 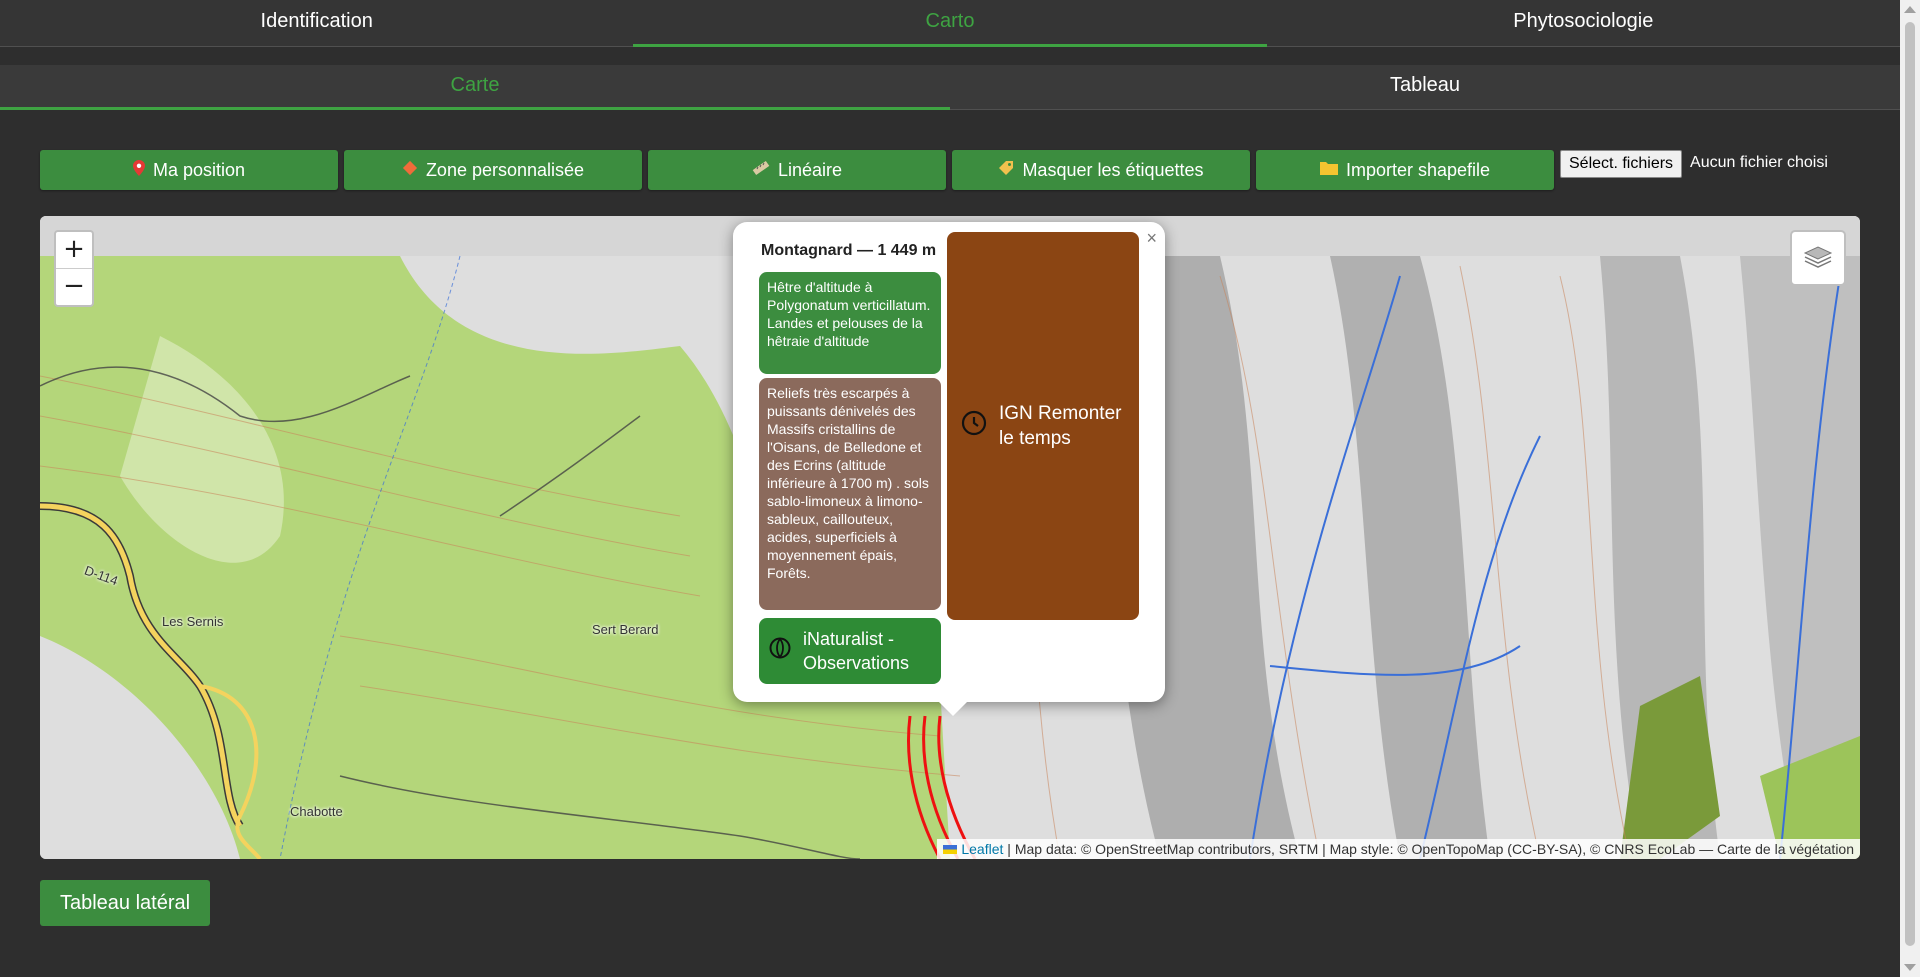 What do you see at coordinates (856, 651) in the screenshot?
I see `inaturalist-label: iNaturalist - Observations` at bounding box center [856, 651].